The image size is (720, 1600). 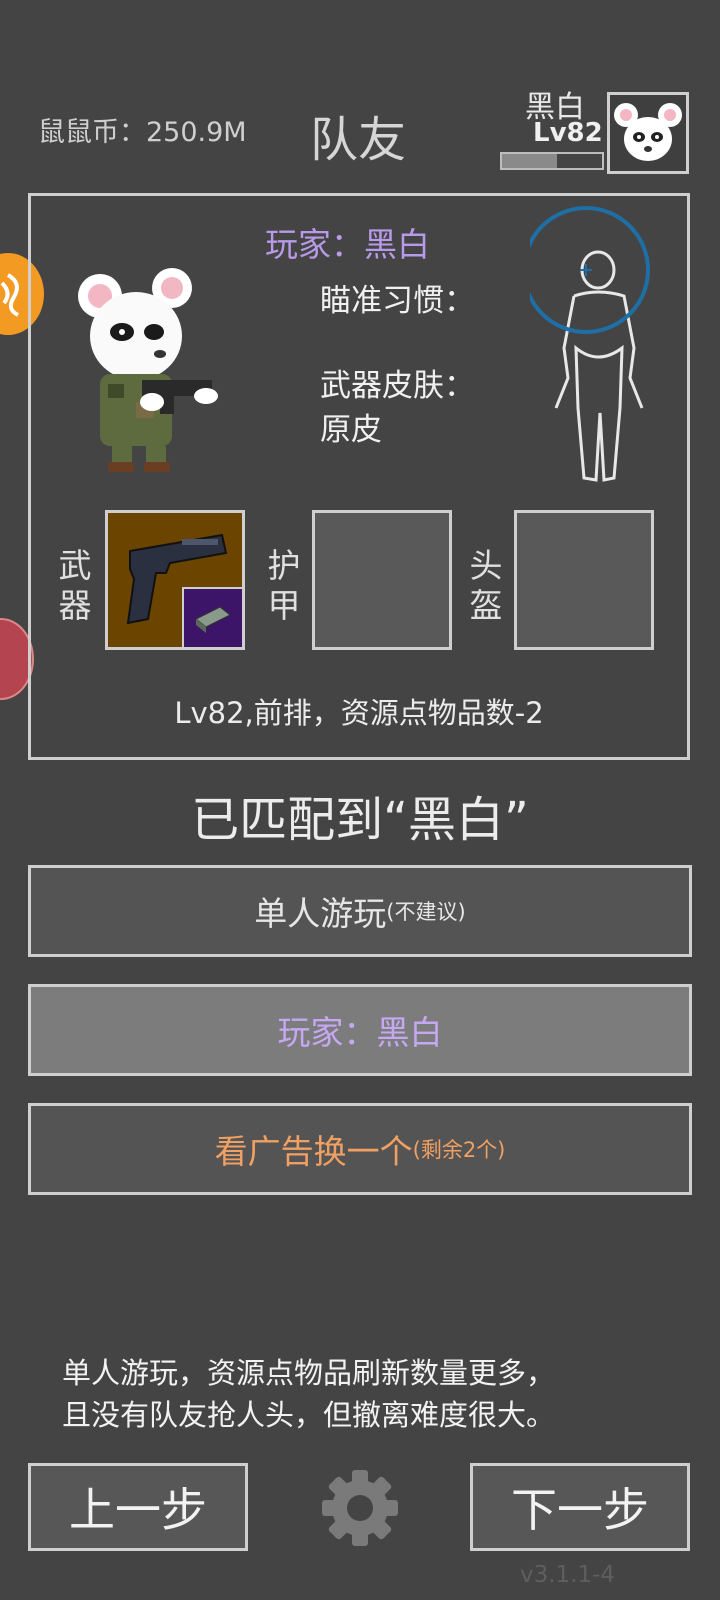 I want to click on panda-mouse-avatar-icon, so click(x=648, y=132).